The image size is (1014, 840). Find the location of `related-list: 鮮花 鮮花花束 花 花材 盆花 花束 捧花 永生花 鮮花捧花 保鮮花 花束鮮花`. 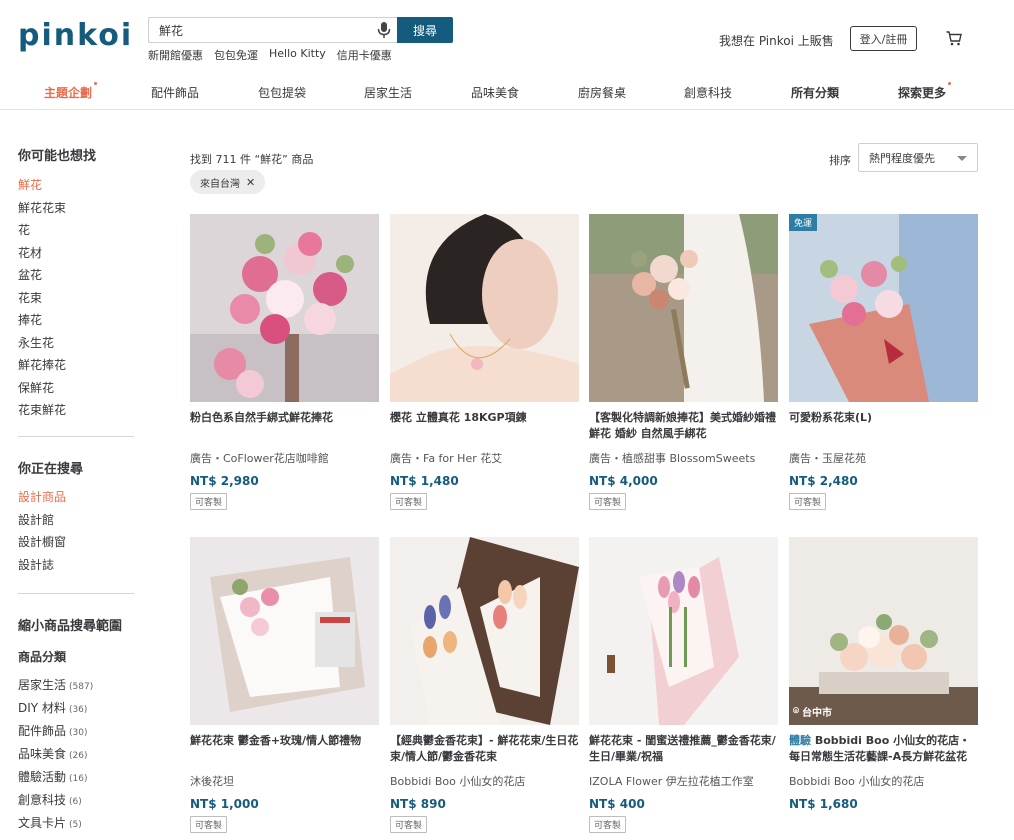

related-list: 鮮花 鮮花花束 花 花材 盆花 花束 捧花 永生花 鮮花捧花 保鮮花 花束鮮花 is located at coordinates (42, 298).